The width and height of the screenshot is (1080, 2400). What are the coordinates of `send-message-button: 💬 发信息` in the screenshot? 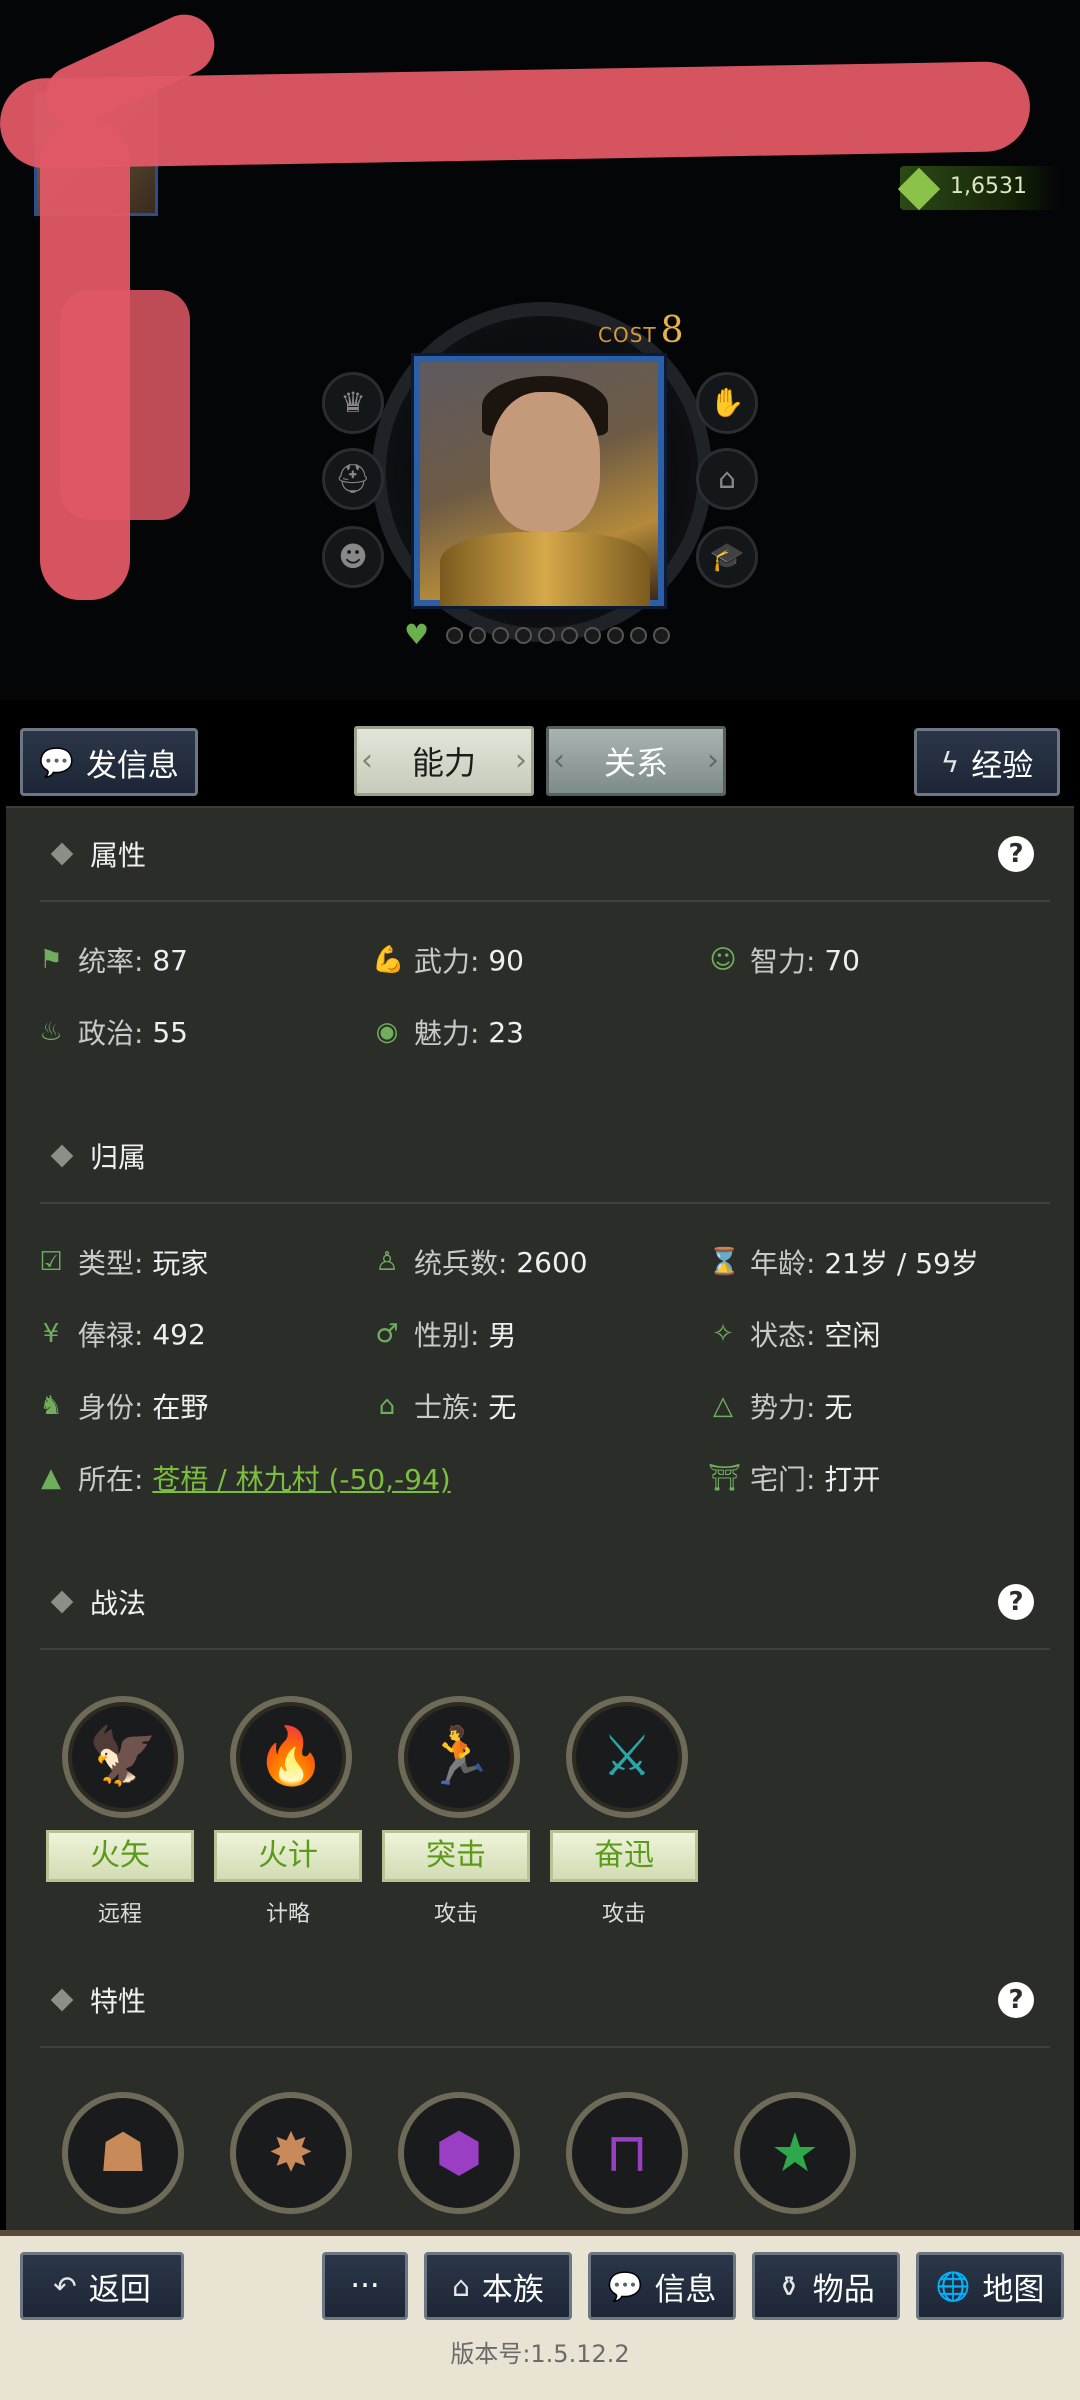 It's located at (109, 762).